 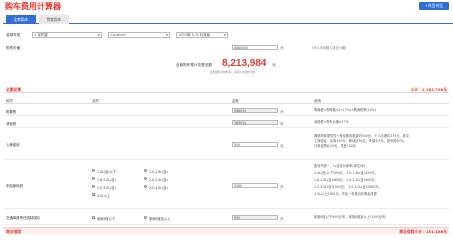 What do you see at coordinates (282, 218) in the screenshot?
I see `compulsory-insurance-unit: 元` at bounding box center [282, 218].